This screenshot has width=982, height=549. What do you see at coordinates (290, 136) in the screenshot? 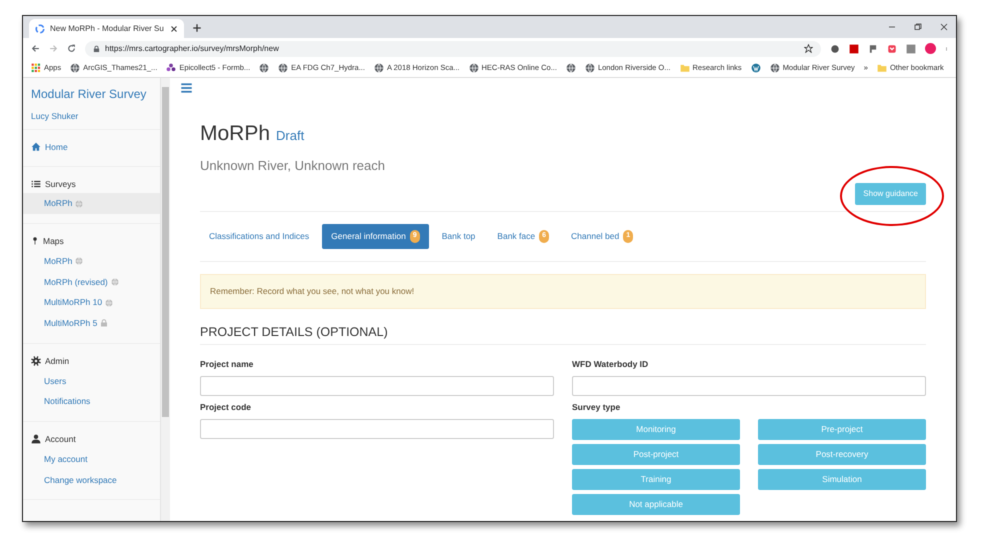
I see `status-label: Draft` at bounding box center [290, 136].